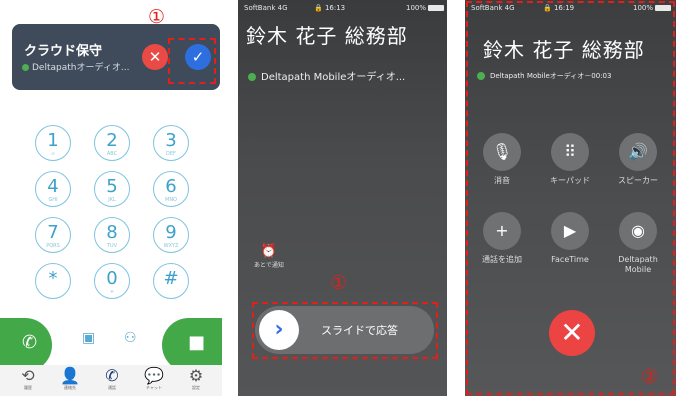 This screenshot has width=676, height=396. I want to click on battery-indicator: 100%, so click(425, 8).